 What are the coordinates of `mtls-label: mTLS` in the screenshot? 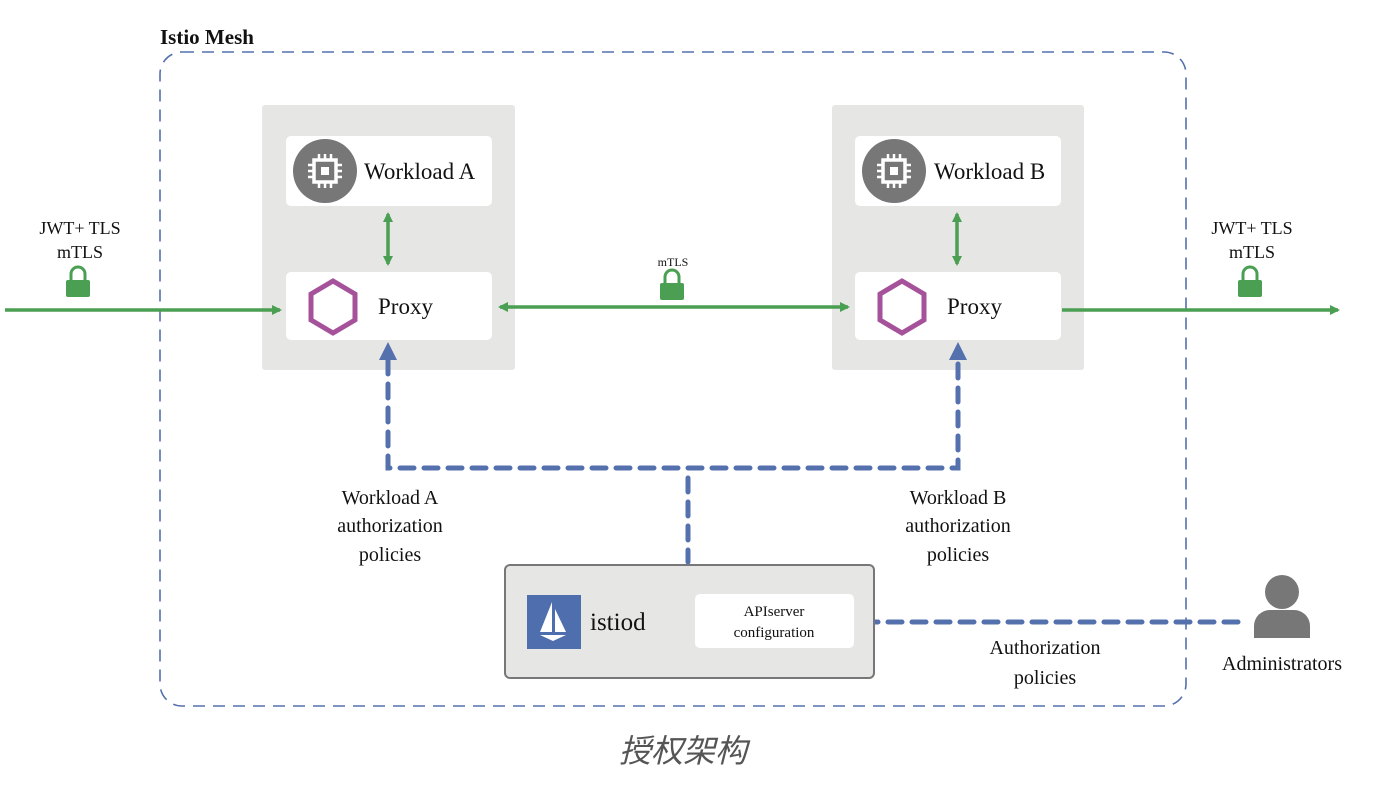 It's located at (673, 262).